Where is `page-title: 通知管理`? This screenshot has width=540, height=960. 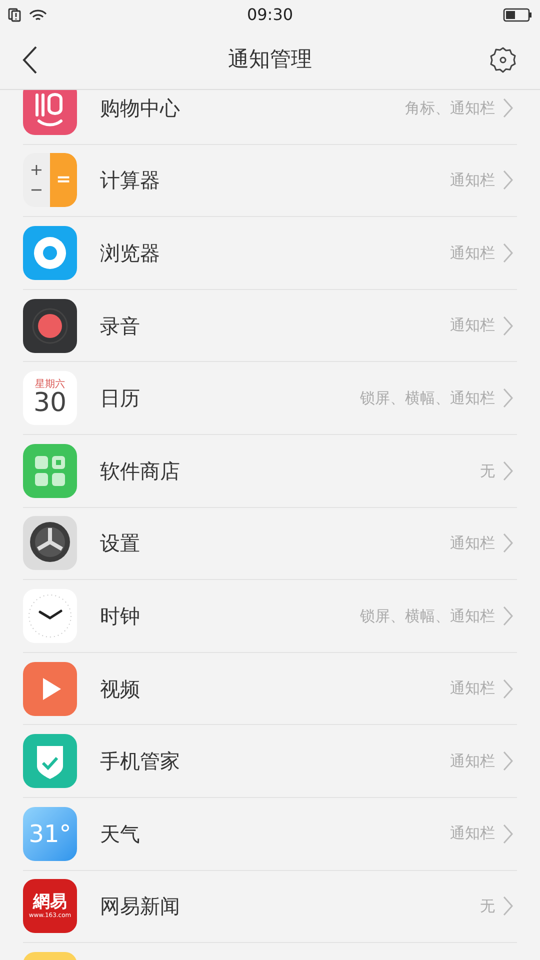
page-title: 通知管理 is located at coordinates (270, 59).